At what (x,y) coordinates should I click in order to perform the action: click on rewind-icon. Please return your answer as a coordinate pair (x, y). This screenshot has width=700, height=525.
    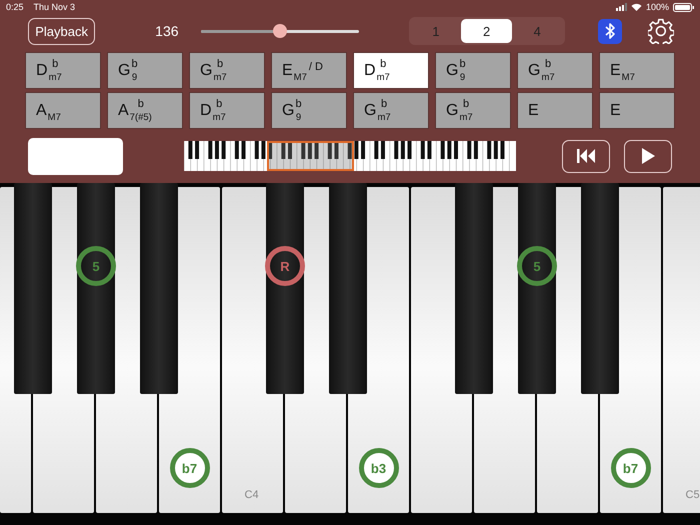
    Looking at the image, I should click on (586, 156).